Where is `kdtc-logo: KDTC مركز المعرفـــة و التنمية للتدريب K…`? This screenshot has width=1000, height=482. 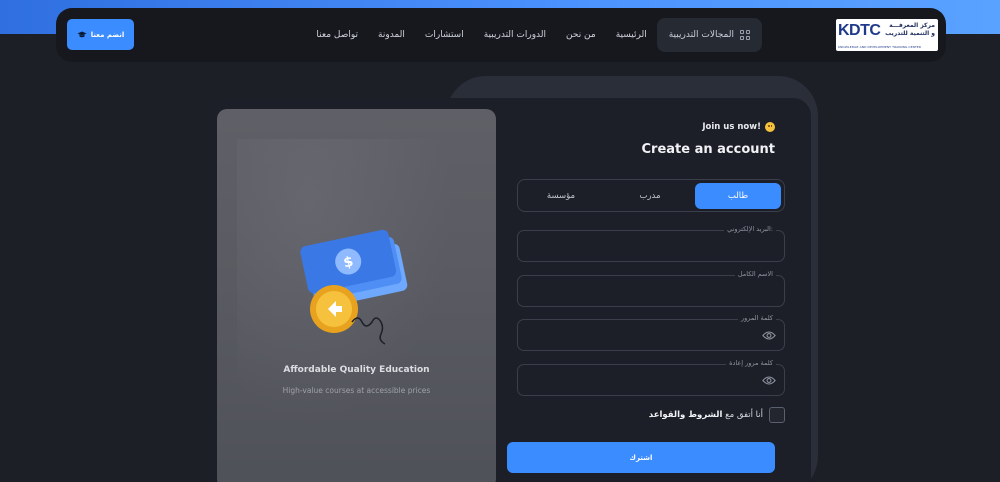
kdtc-logo: KDTC مركز المعرفـــة و التنمية للتدريب K… is located at coordinates (887, 35).